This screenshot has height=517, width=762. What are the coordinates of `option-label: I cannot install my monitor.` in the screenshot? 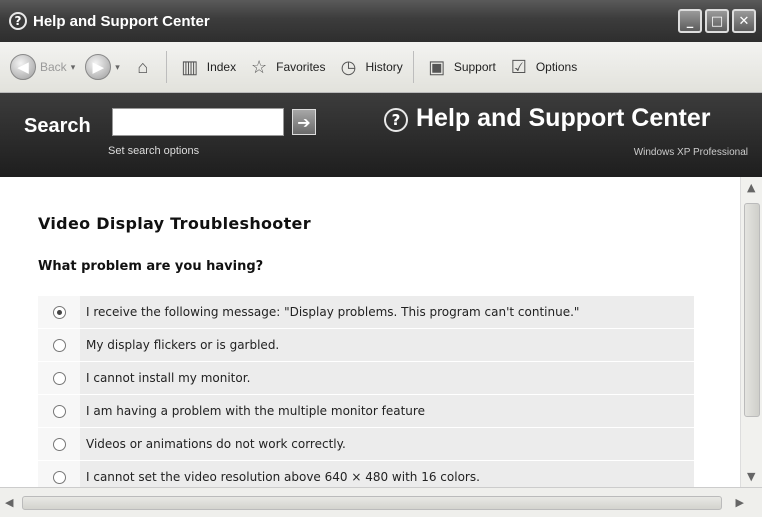 It's located at (168, 378).